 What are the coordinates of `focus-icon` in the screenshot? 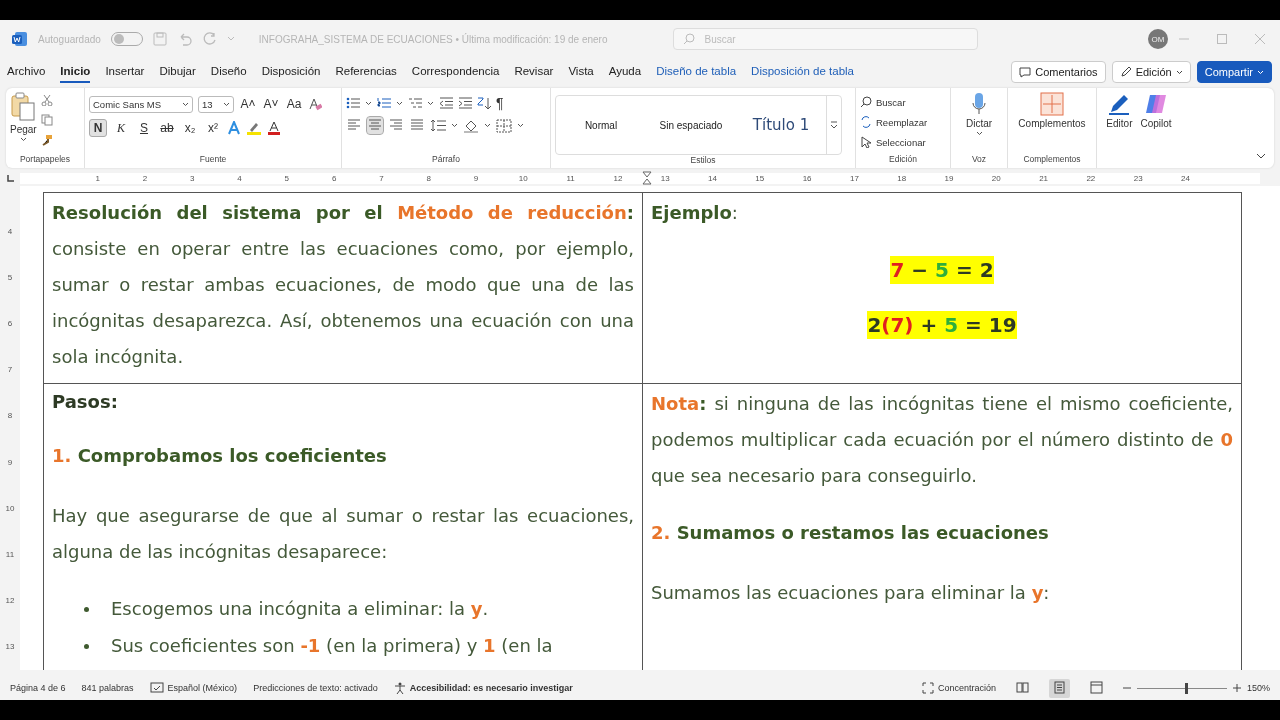 It's located at (927, 688).